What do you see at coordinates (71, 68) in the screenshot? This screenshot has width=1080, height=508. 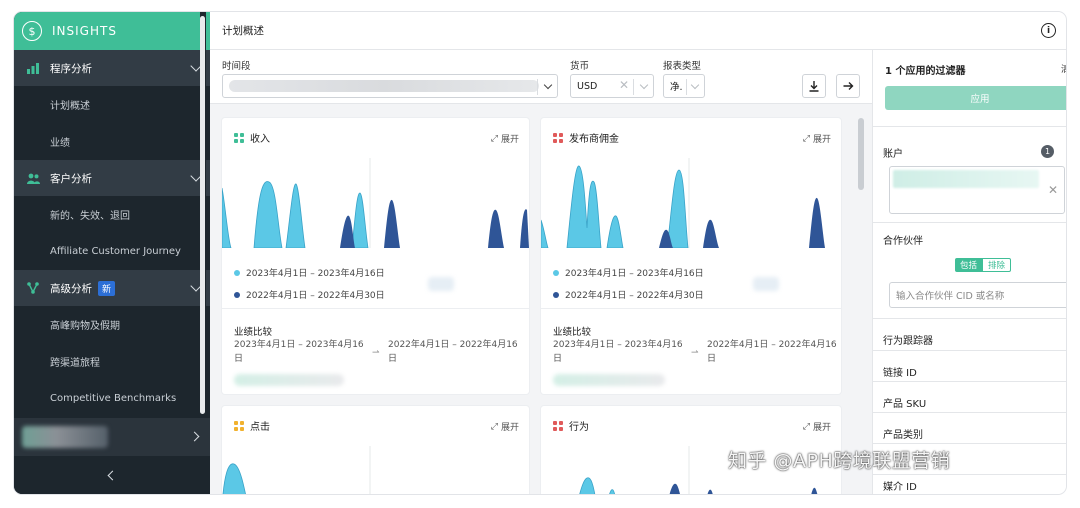 I see `nav-group-label: 程序分析` at bounding box center [71, 68].